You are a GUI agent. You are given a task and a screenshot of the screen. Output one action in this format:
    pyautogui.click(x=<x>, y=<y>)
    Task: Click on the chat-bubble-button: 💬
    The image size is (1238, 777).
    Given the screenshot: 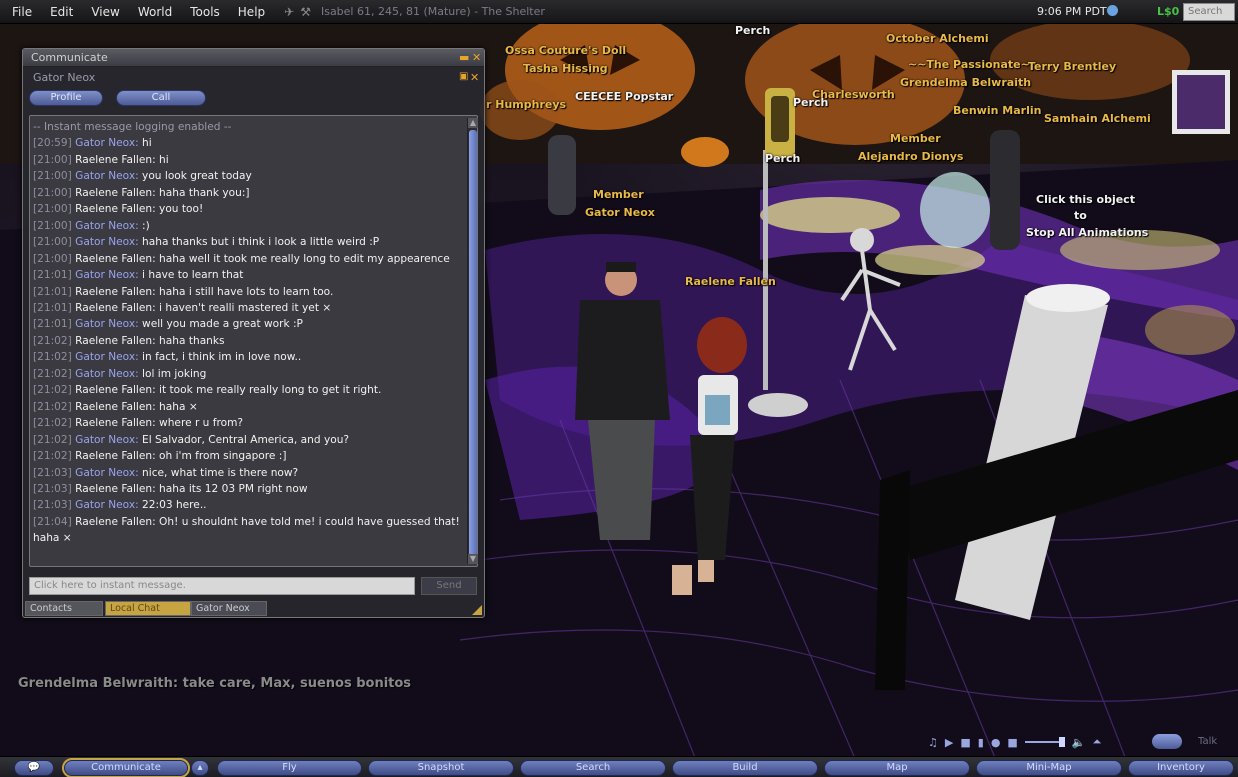 What is the action you would take?
    pyautogui.click(x=34, y=768)
    